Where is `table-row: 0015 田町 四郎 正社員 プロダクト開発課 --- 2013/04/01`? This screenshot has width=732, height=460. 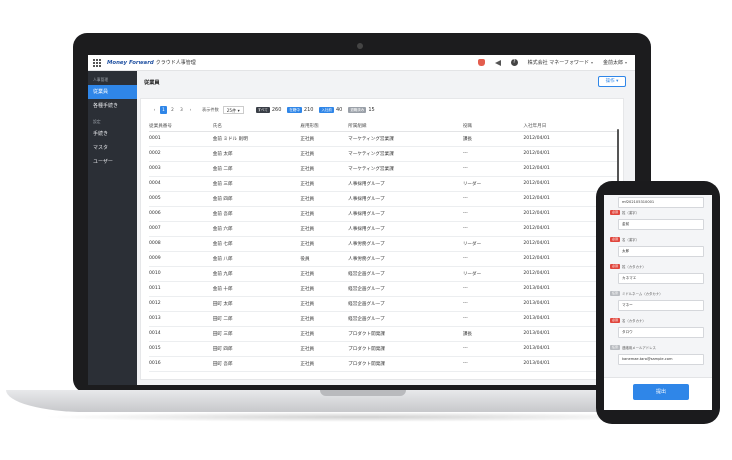 table-row: 0015 田町 四郎 正社員 プロダクト開発課 --- 2013/04/01 is located at coordinates (384, 349).